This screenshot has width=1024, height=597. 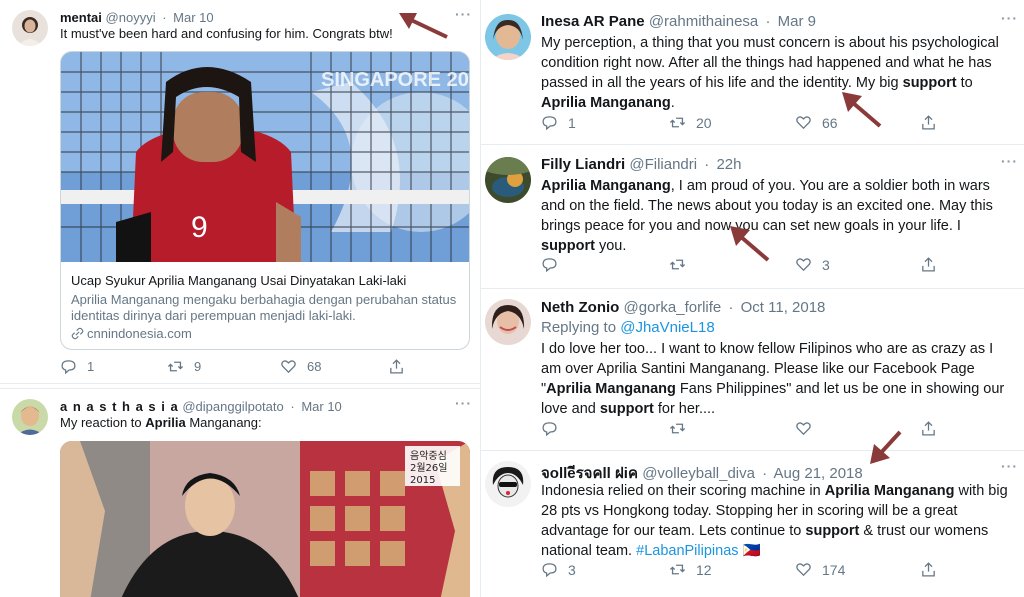 I want to click on user-name: จolleีรจคll ฝiค, so click(x=589, y=473).